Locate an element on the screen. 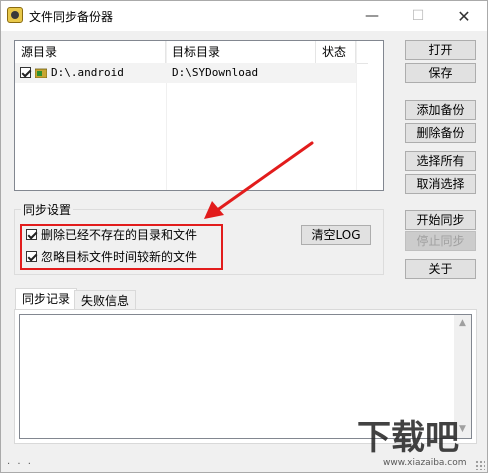 The width and height of the screenshot is (488, 473). watermark-logo-icon: 下载吧 www.xiazaiba.com is located at coordinates (412, 443).